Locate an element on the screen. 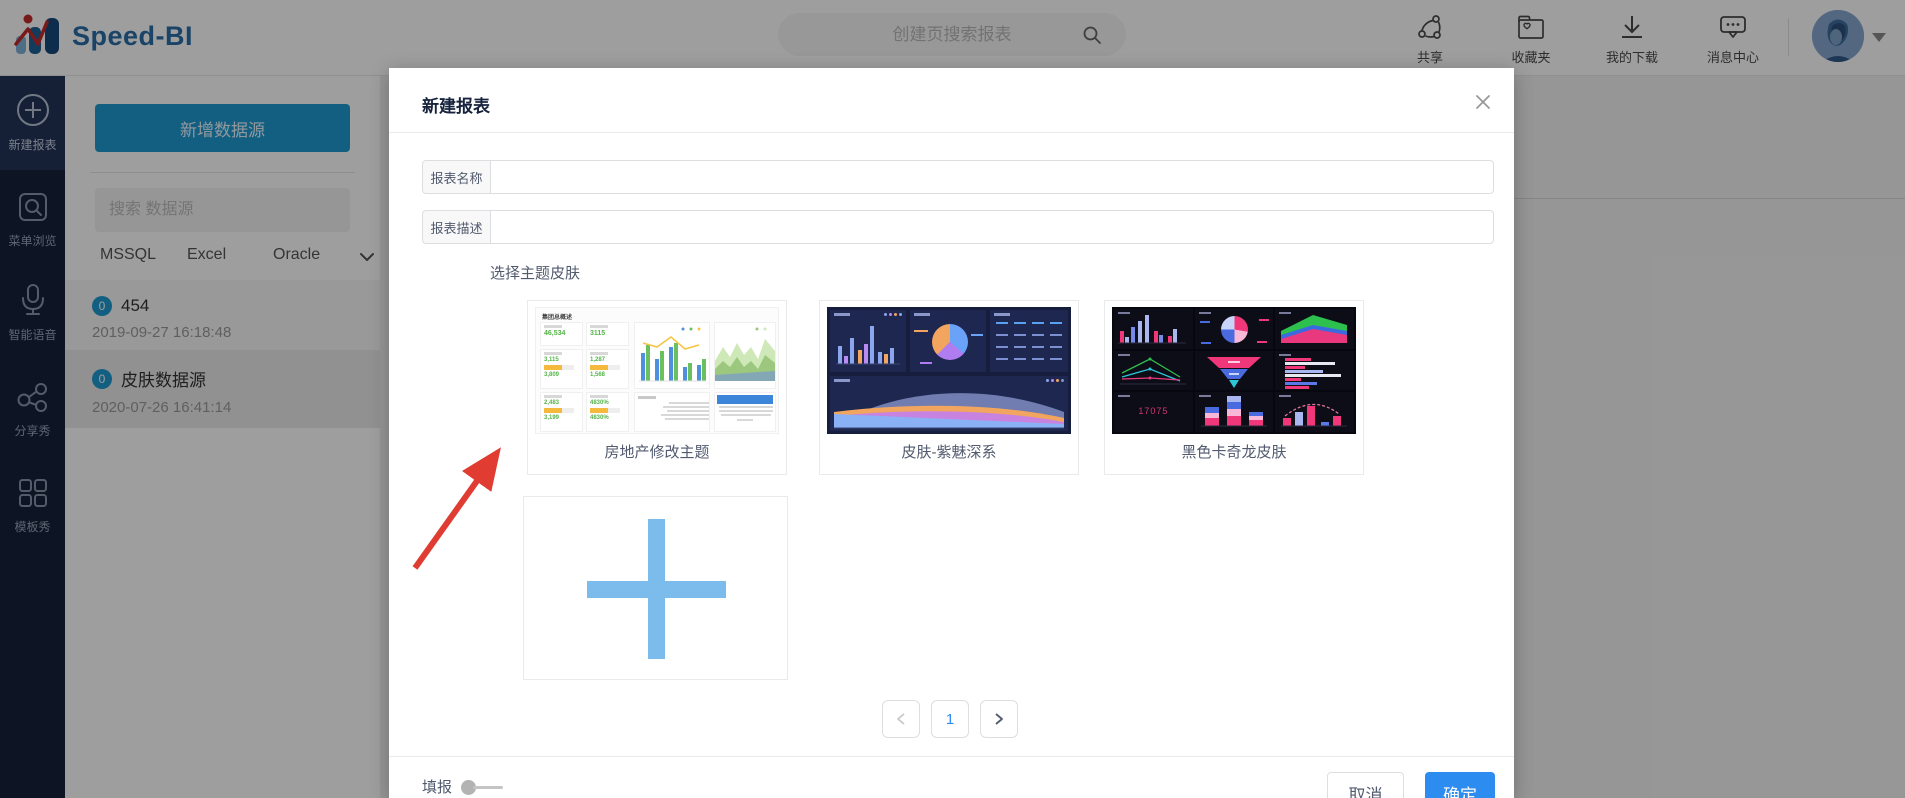 This screenshot has width=1905, height=798. modal-footer-divider is located at coordinates (951, 756).